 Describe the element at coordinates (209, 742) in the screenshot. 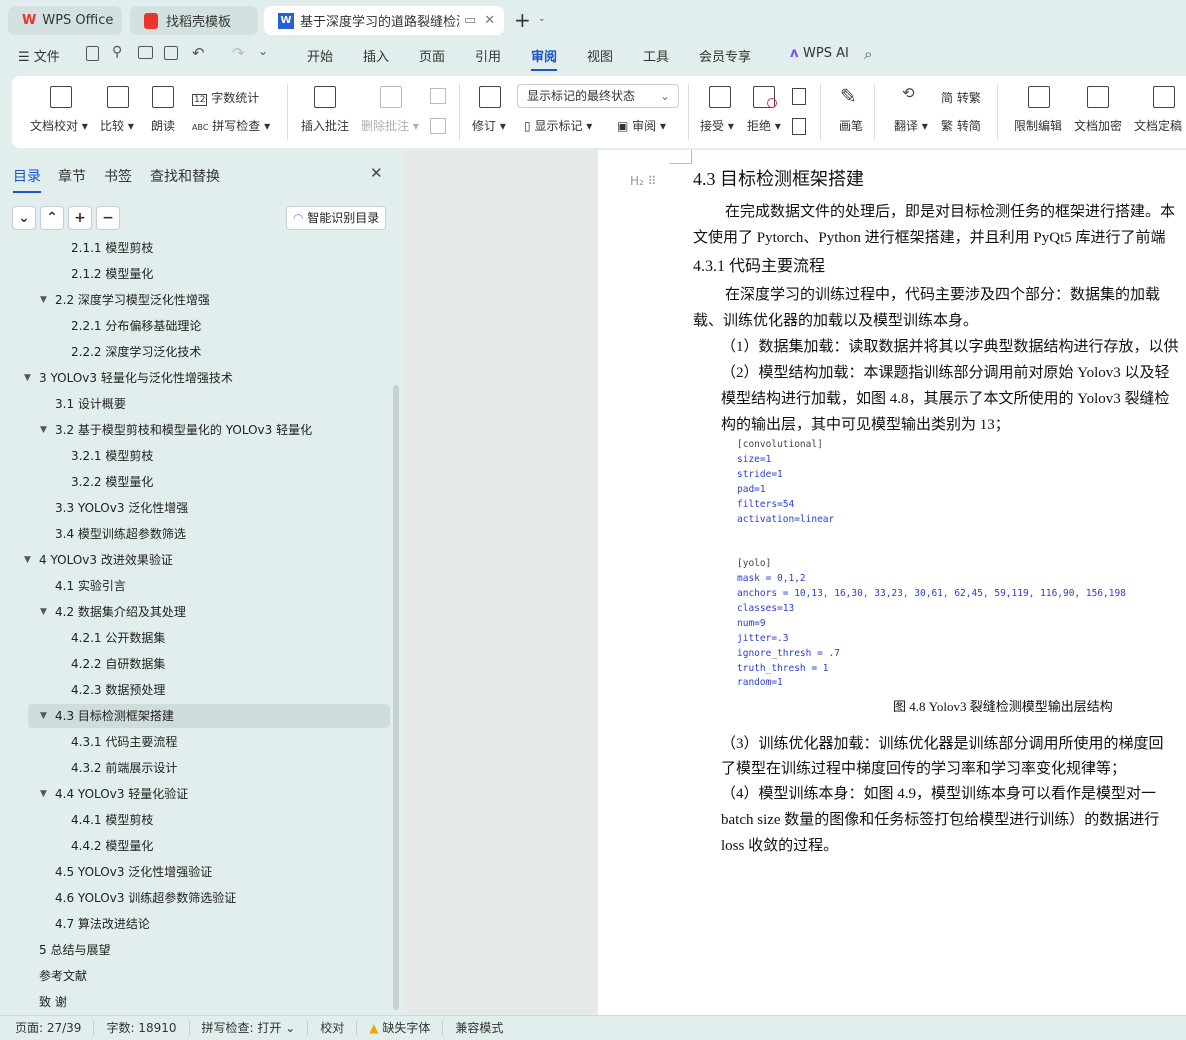

I see `toc-item: 4.3.1 代码主要流程` at that location.